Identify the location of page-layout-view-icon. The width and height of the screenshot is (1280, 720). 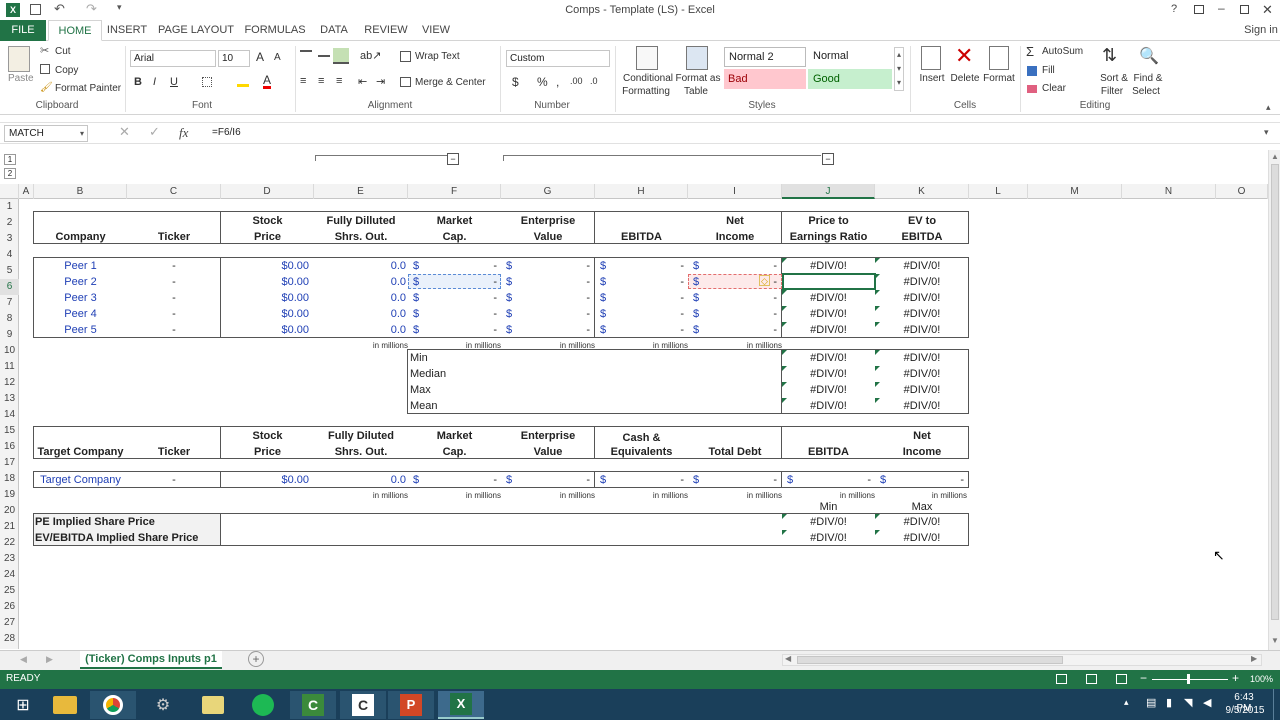
(1091, 679).